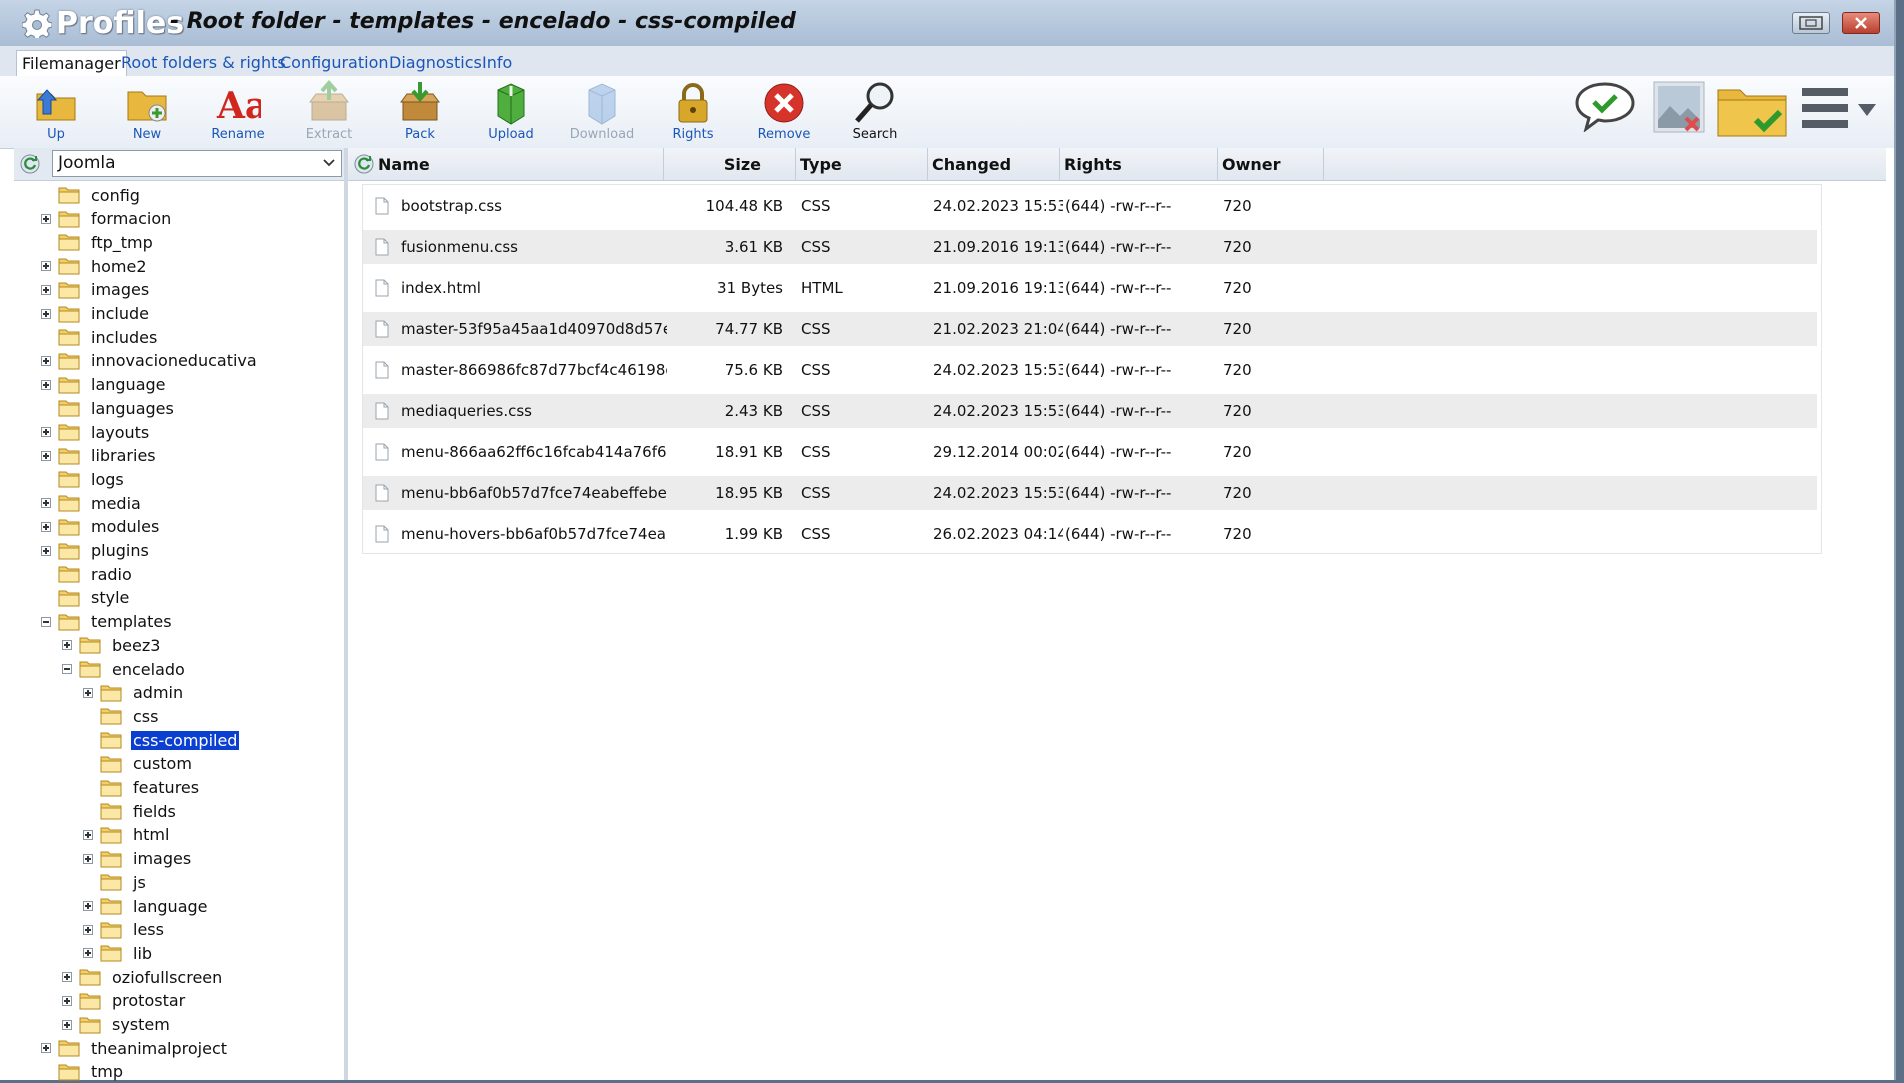 The image size is (1904, 1083). Describe the element at coordinates (100, 195) in the screenshot. I see `tree-folder-item: config` at that location.